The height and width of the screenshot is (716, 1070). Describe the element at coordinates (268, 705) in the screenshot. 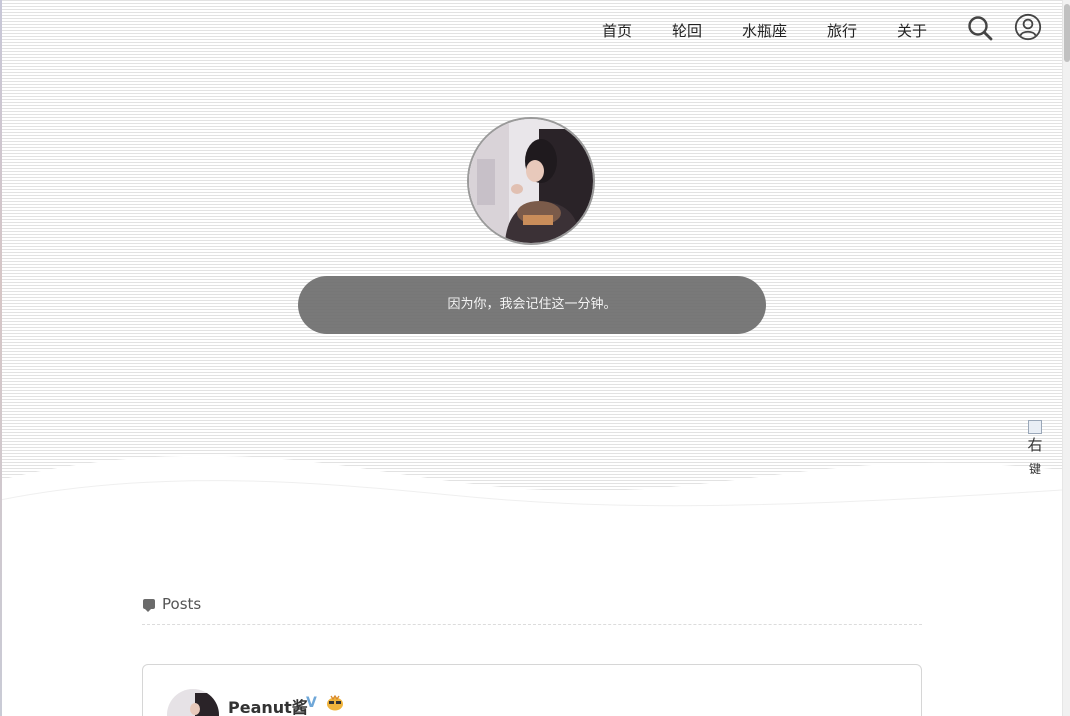

I see `post-author-name: Peanut酱` at that location.